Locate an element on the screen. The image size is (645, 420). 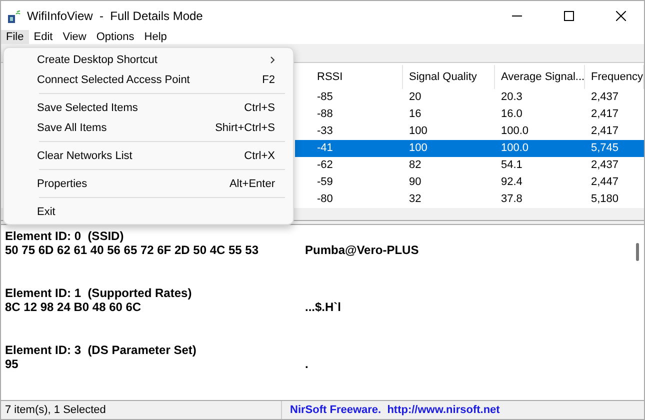
table-cell-text: 20 is located at coordinates (415, 97).